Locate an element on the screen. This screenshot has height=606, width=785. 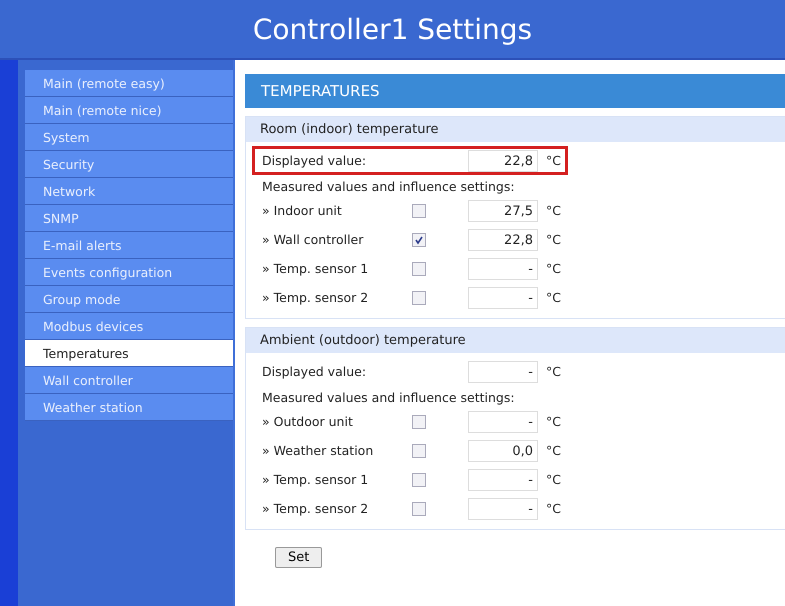
set-button: Set is located at coordinates (298, 557).